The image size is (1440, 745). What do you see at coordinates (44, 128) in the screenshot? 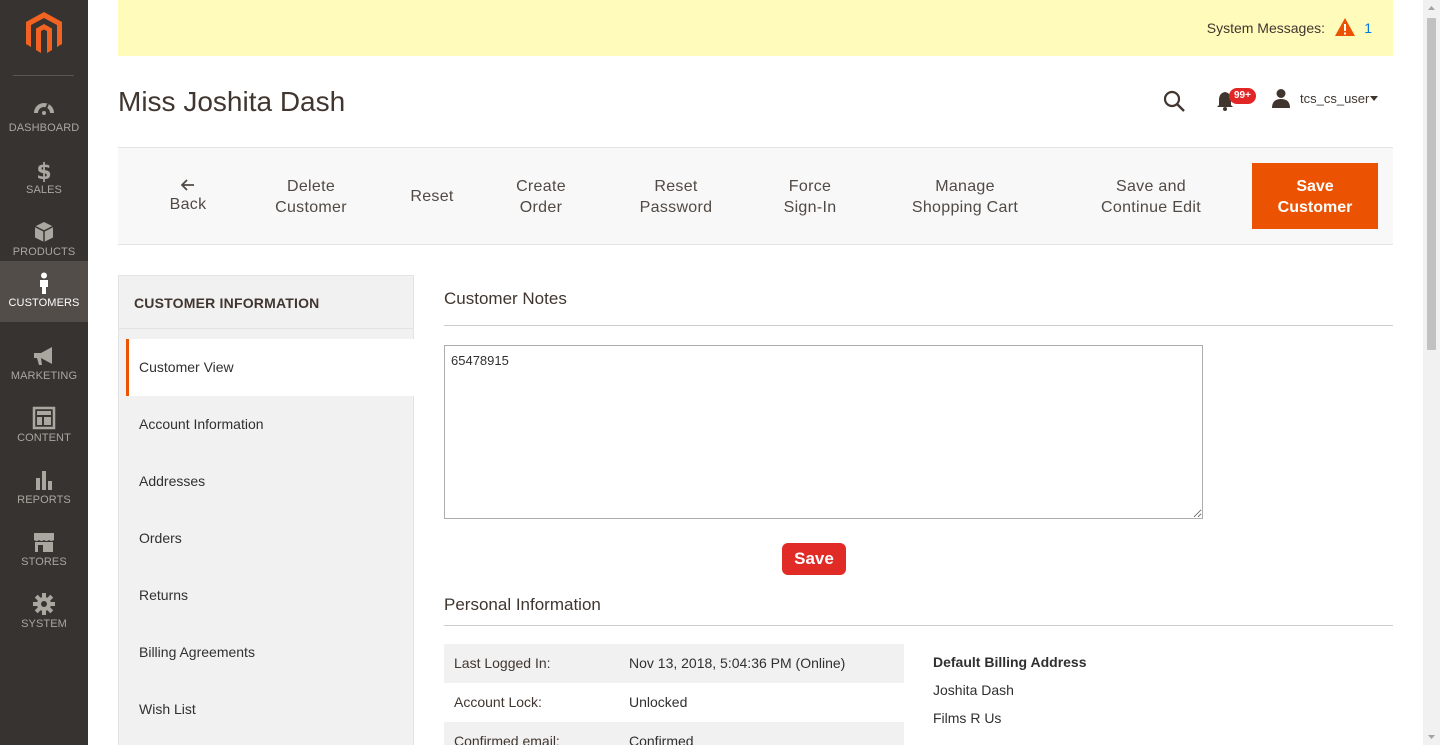
I see `nav-label: DASHBOARD` at bounding box center [44, 128].